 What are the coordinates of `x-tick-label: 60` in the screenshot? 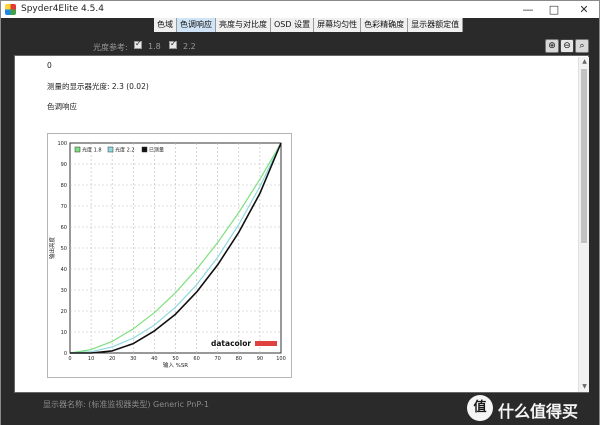 It's located at (196, 359).